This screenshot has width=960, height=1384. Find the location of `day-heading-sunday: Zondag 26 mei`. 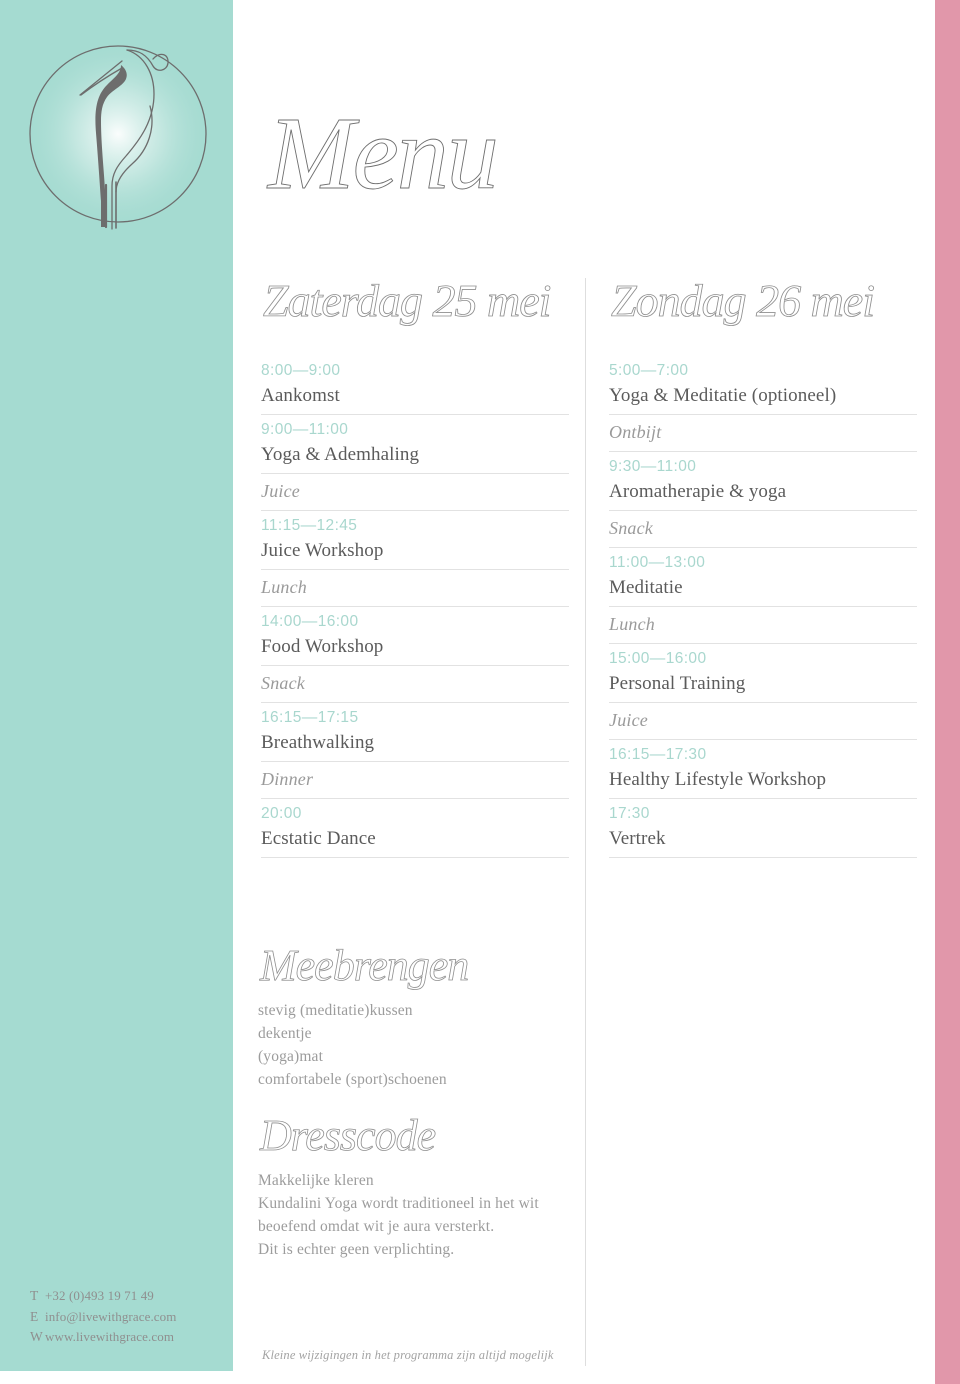

day-heading-sunday: Zondag 26 mei is located at coordinates (763, 303).